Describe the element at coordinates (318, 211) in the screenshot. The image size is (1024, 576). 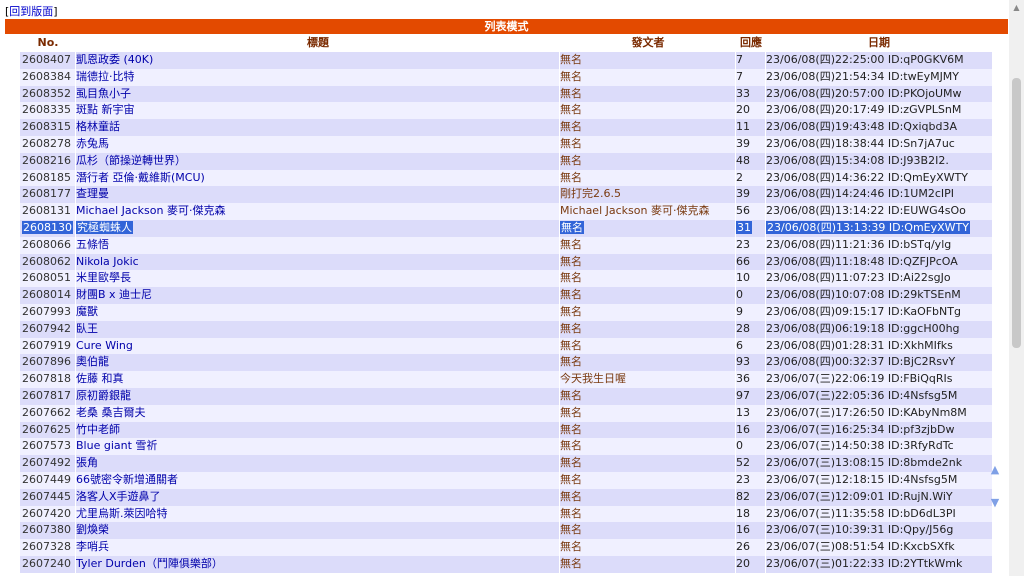
I see `thread-title-link: Michael Jackson 麥可·傑克森` at that location.